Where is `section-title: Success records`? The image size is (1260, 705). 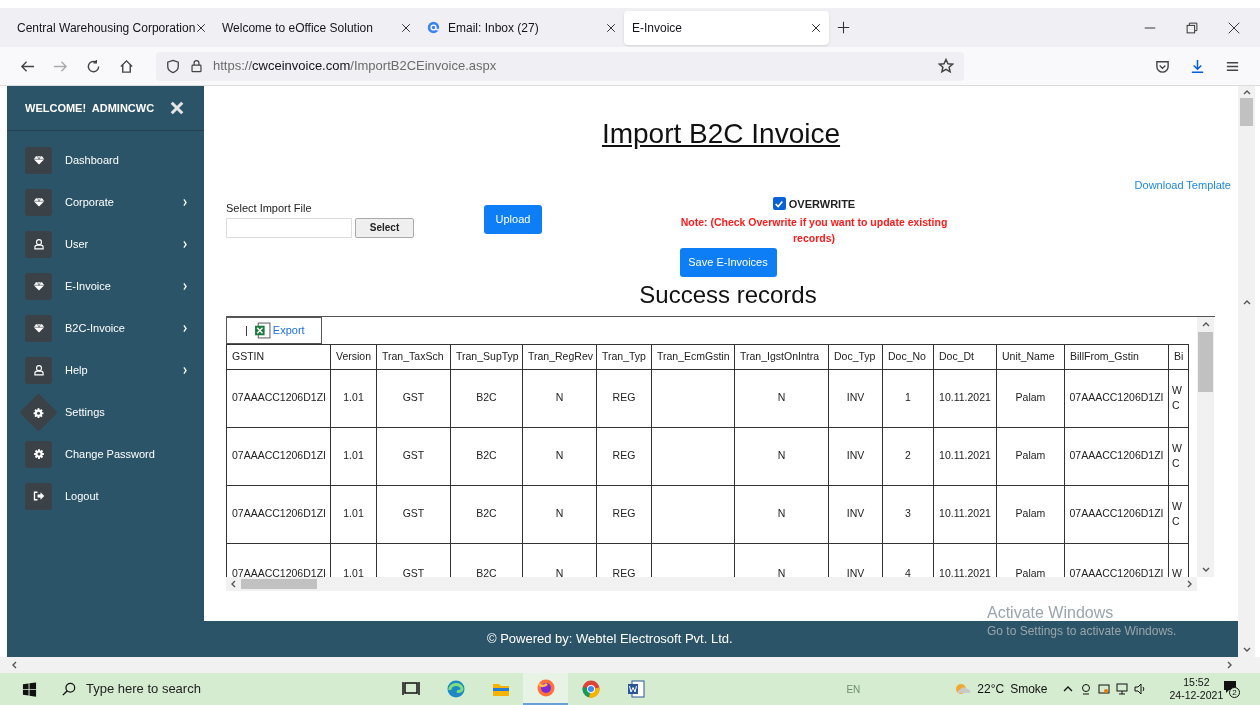 section-title: Success records is located at coordinates (728, 294).